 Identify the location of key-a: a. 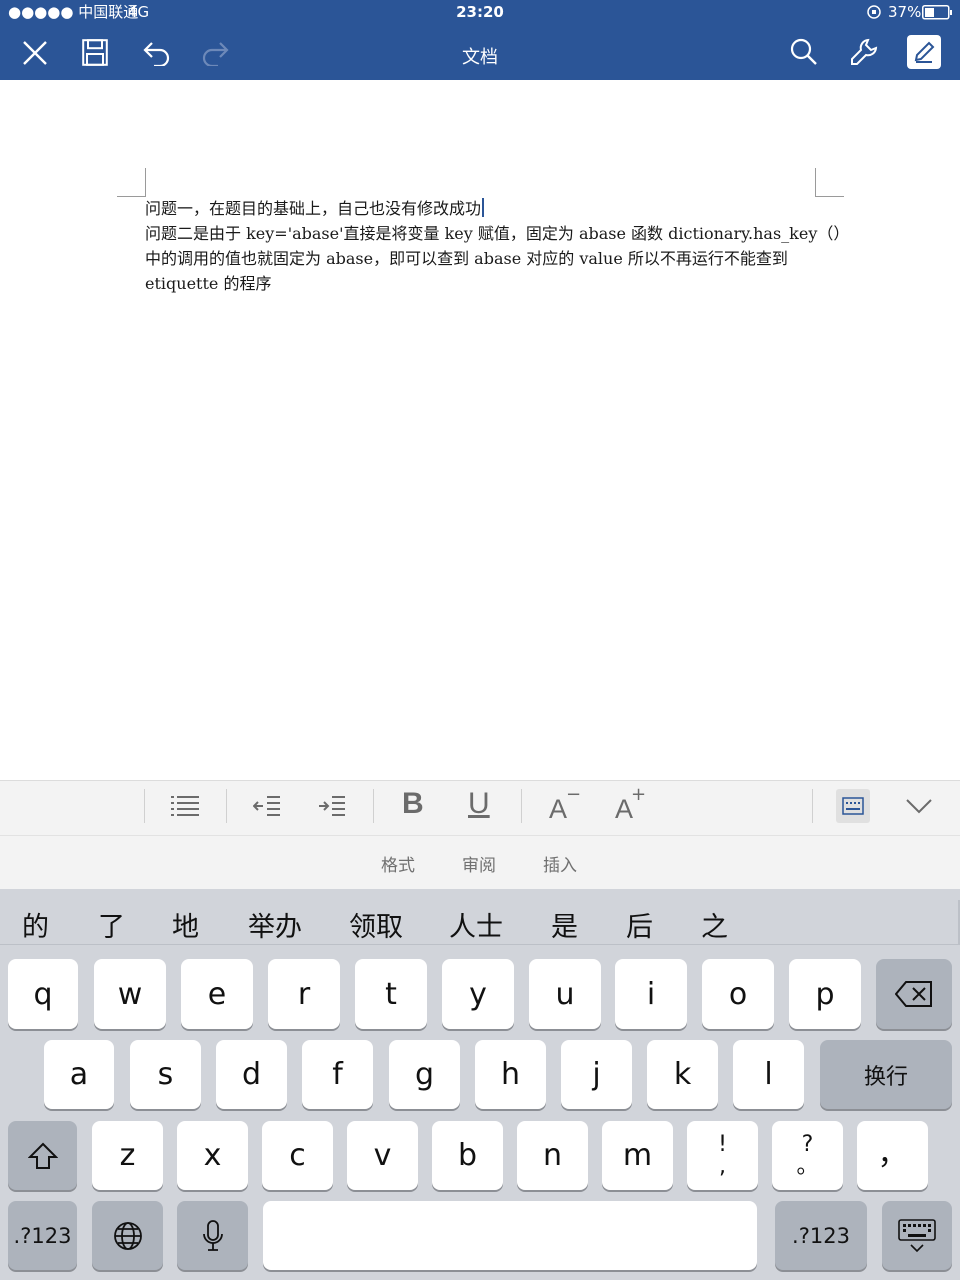
(79, 1074).